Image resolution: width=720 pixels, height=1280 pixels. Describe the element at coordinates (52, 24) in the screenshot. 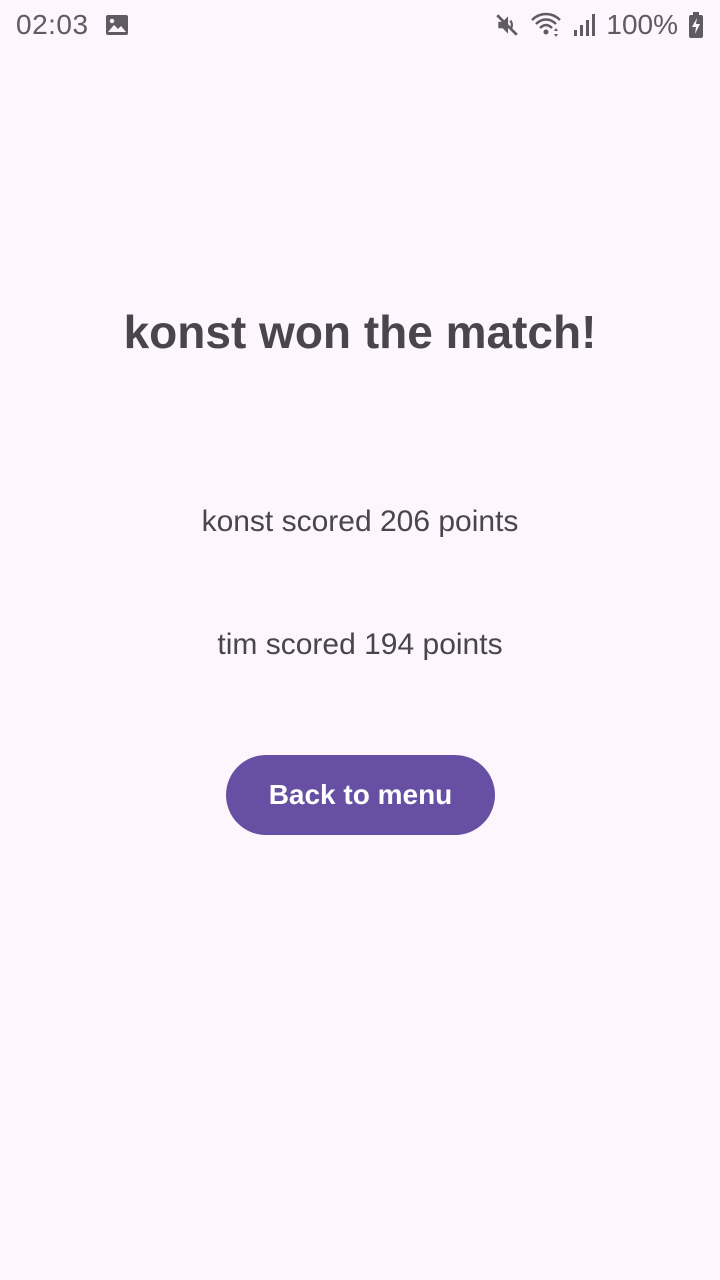

I see `status-time: 02:03` at that location.